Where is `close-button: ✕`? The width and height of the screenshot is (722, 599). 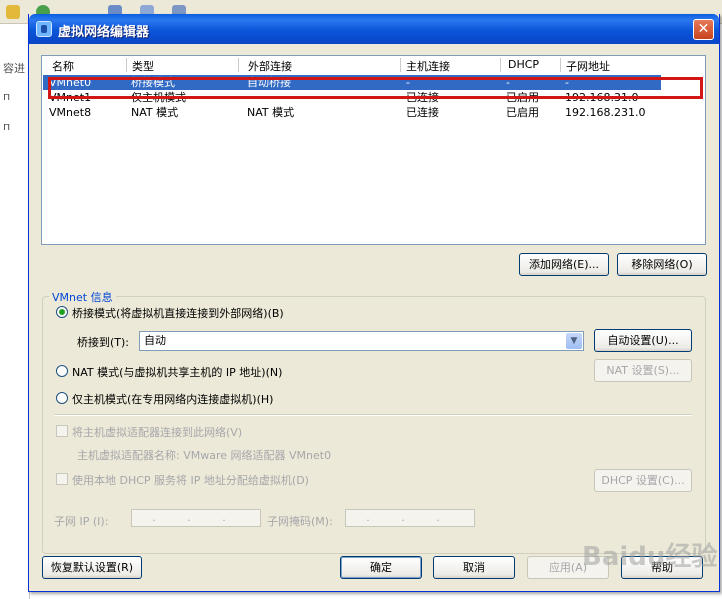
close-button: ✕ is located at coordinates (703, 29).